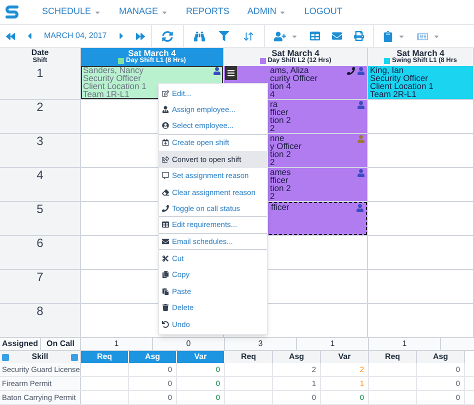 This screenshot has width=474, height=405. I want to click on clipboard-icon, so click(387, 36).